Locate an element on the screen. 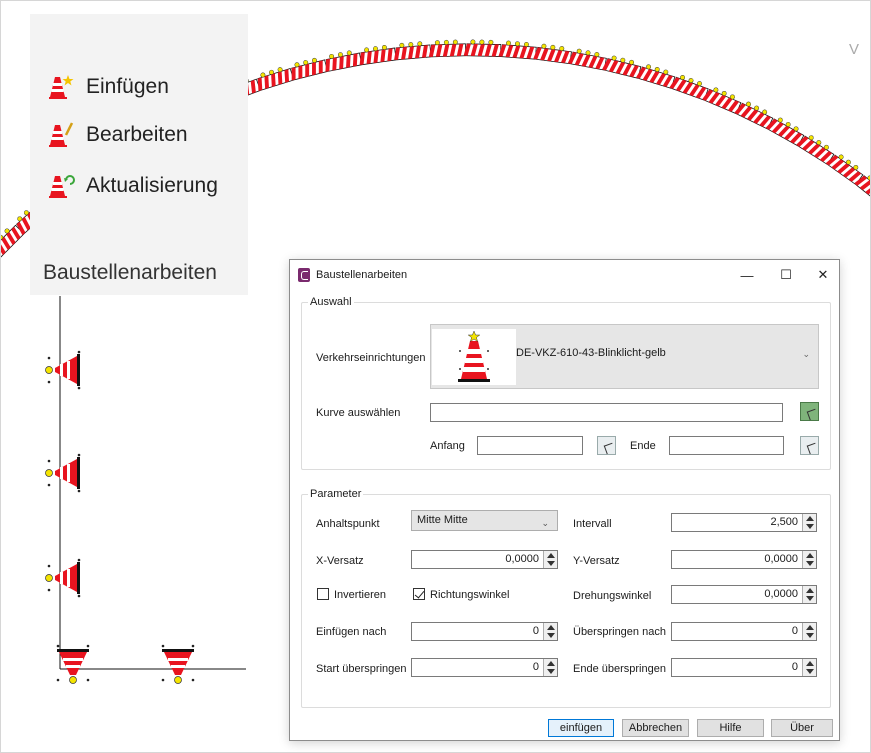  interval-spinner is located at coordinates (809, 522).